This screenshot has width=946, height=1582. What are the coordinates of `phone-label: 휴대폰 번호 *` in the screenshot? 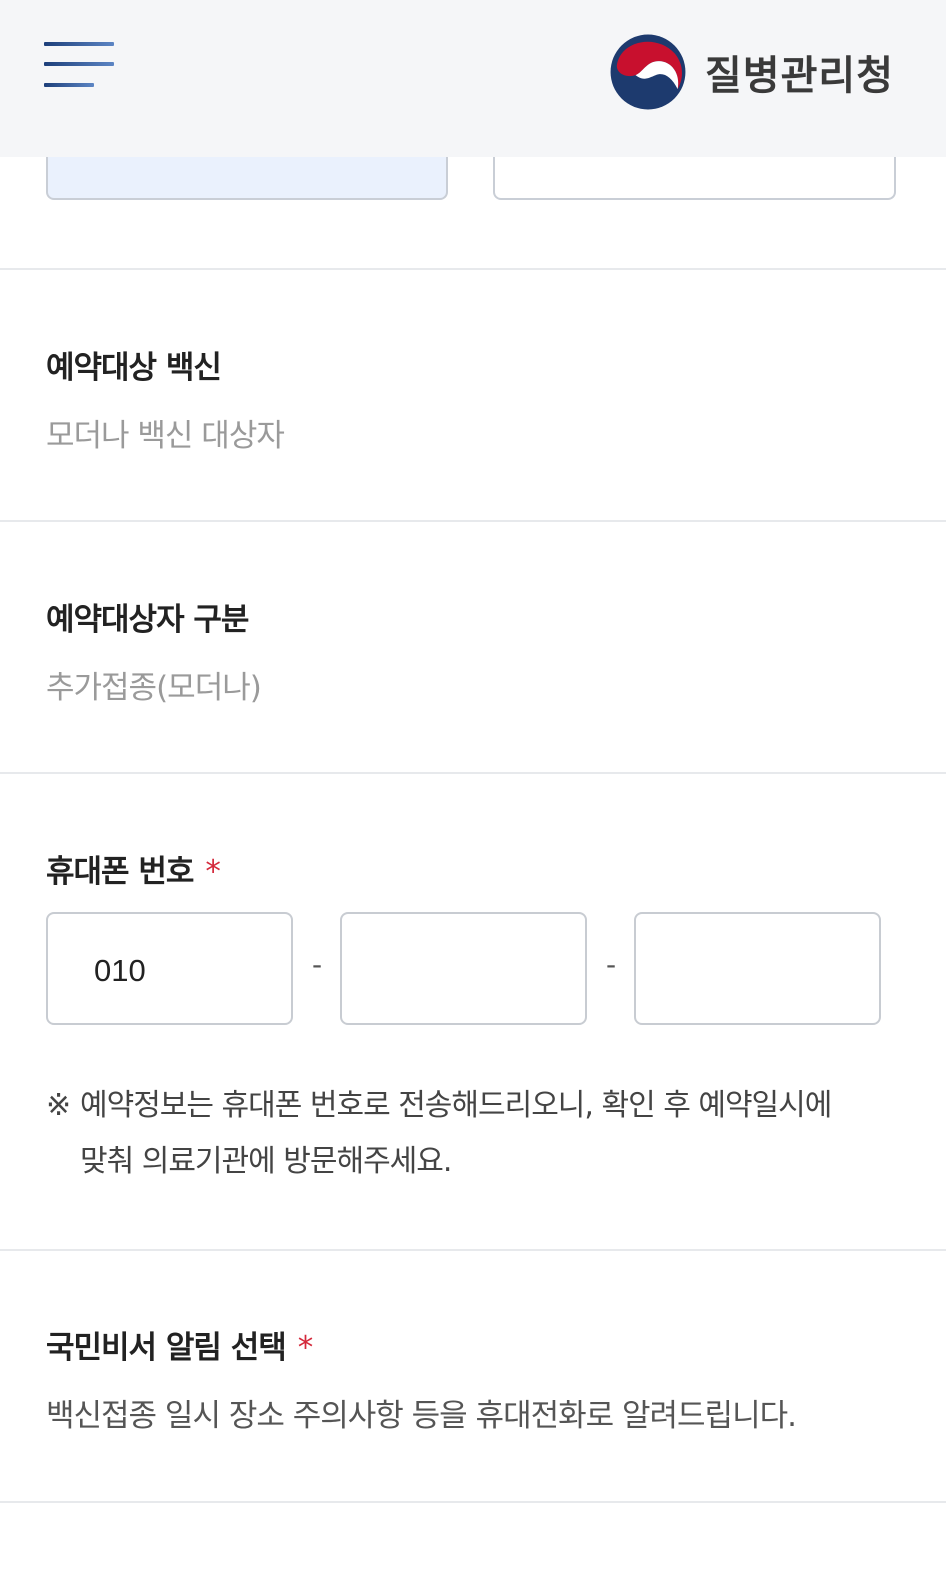 It's located at (133, 868).